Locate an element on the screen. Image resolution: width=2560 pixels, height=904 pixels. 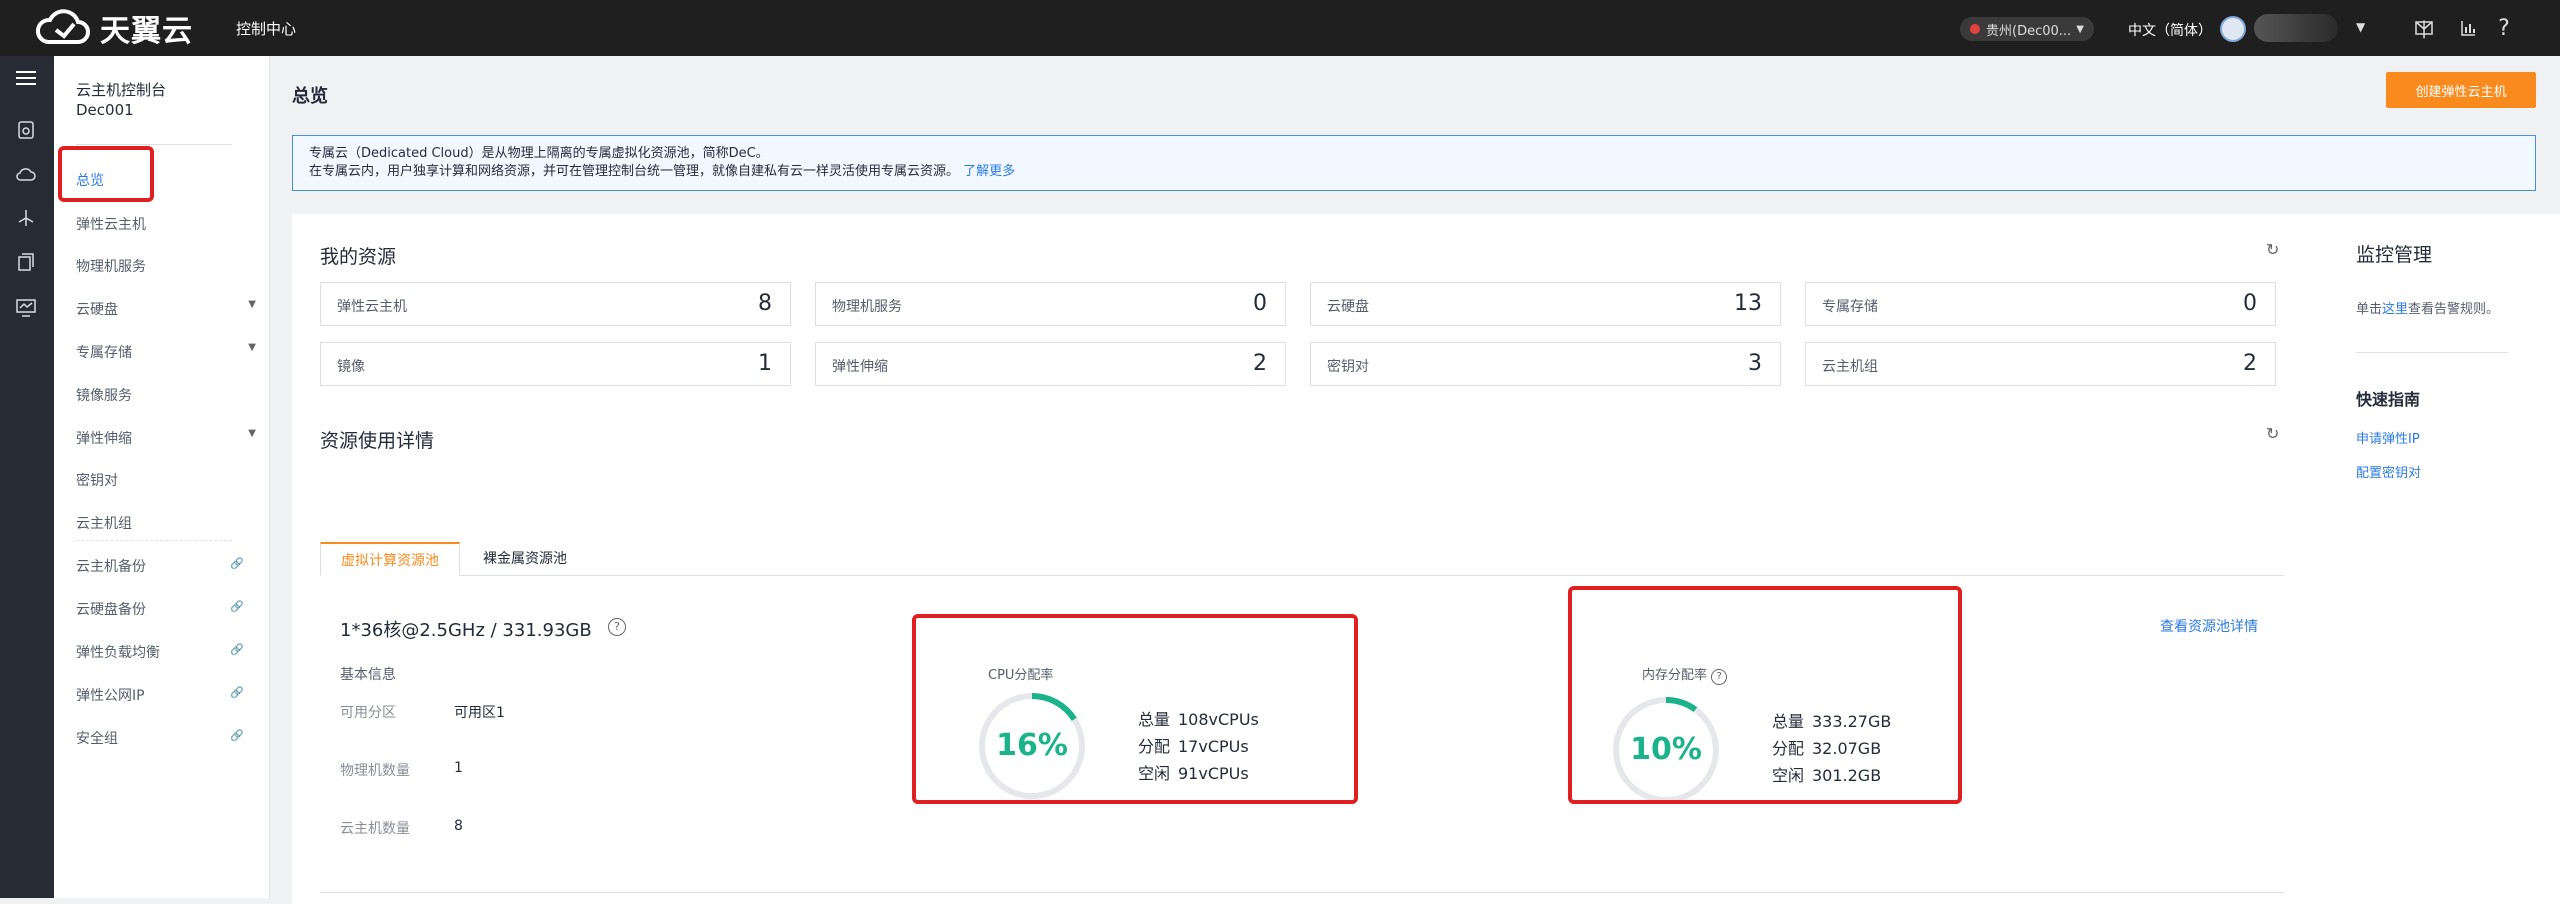
guide-link-keypair: 配置密钥对 is located at coordinates (2388, 471).